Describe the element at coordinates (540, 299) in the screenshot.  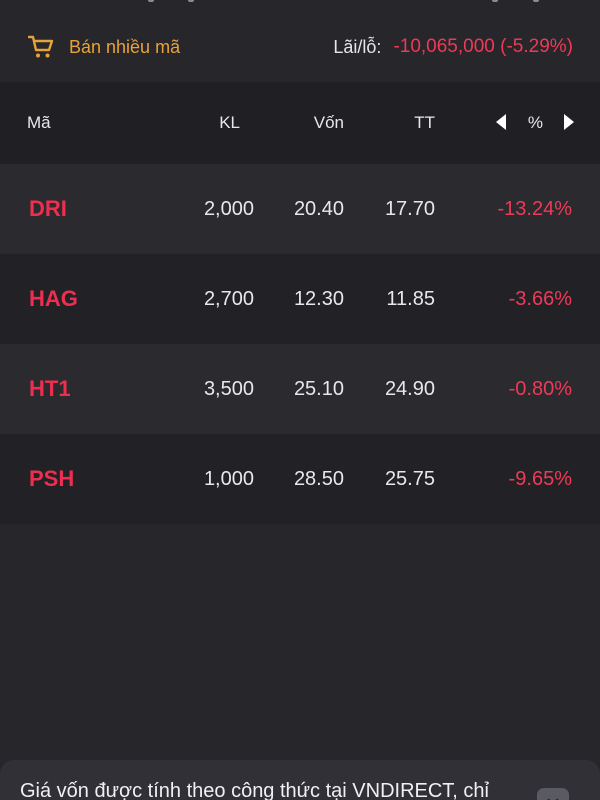
I see `percent-change-cell: -3.66%` at that location.